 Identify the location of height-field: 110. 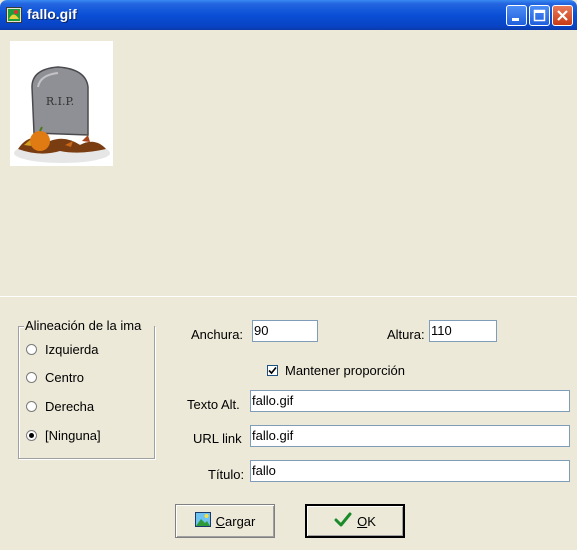
(463, 331).